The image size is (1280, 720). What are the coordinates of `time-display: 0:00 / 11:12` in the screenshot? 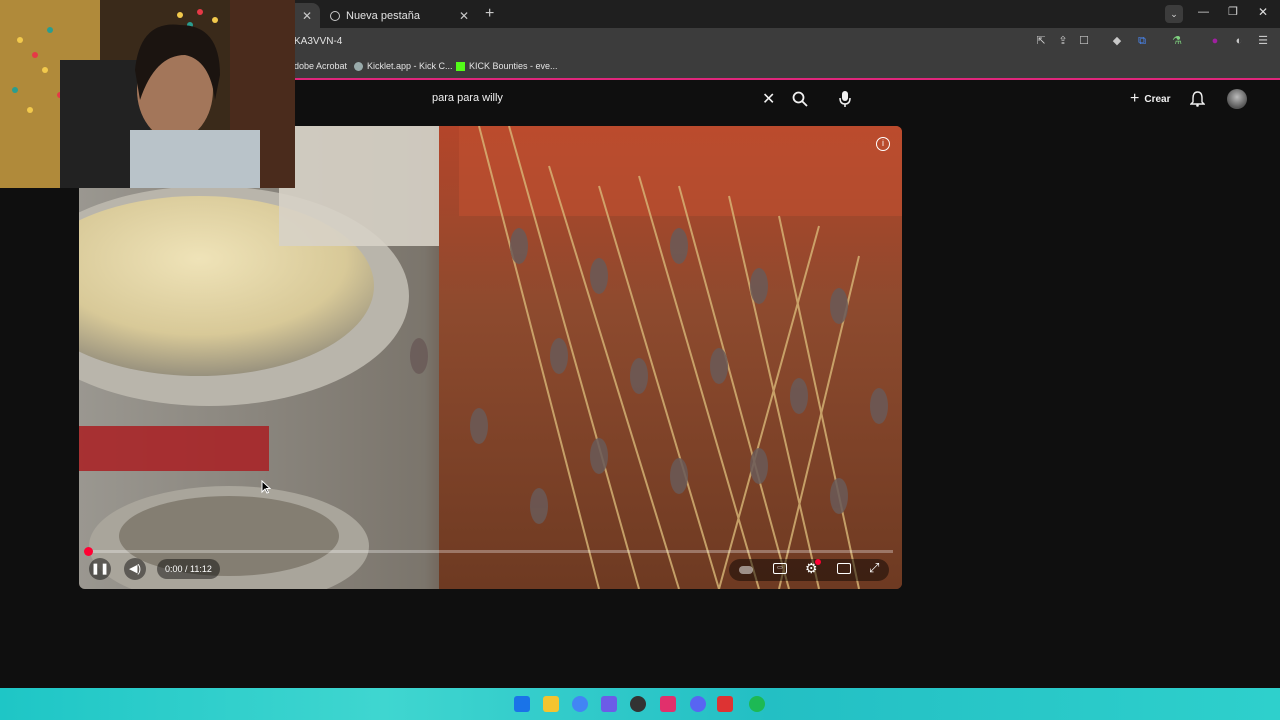 It's located at (188, 569).